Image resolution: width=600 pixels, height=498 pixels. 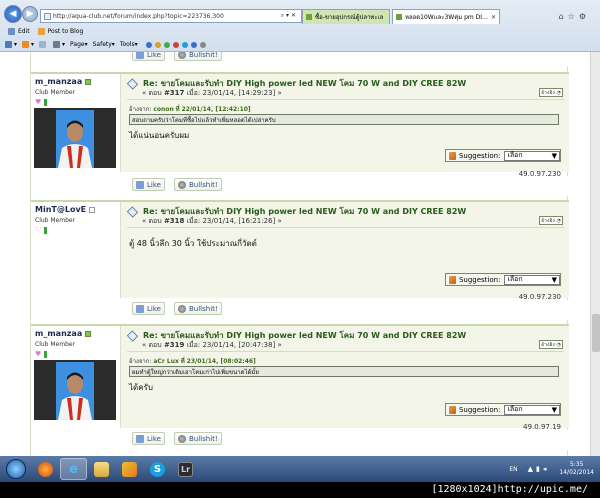 I want to click on post-meta: « ตอบ #318 เมื่อ: 23/01/14, [16:21:26] », so click(x=212, y=221).